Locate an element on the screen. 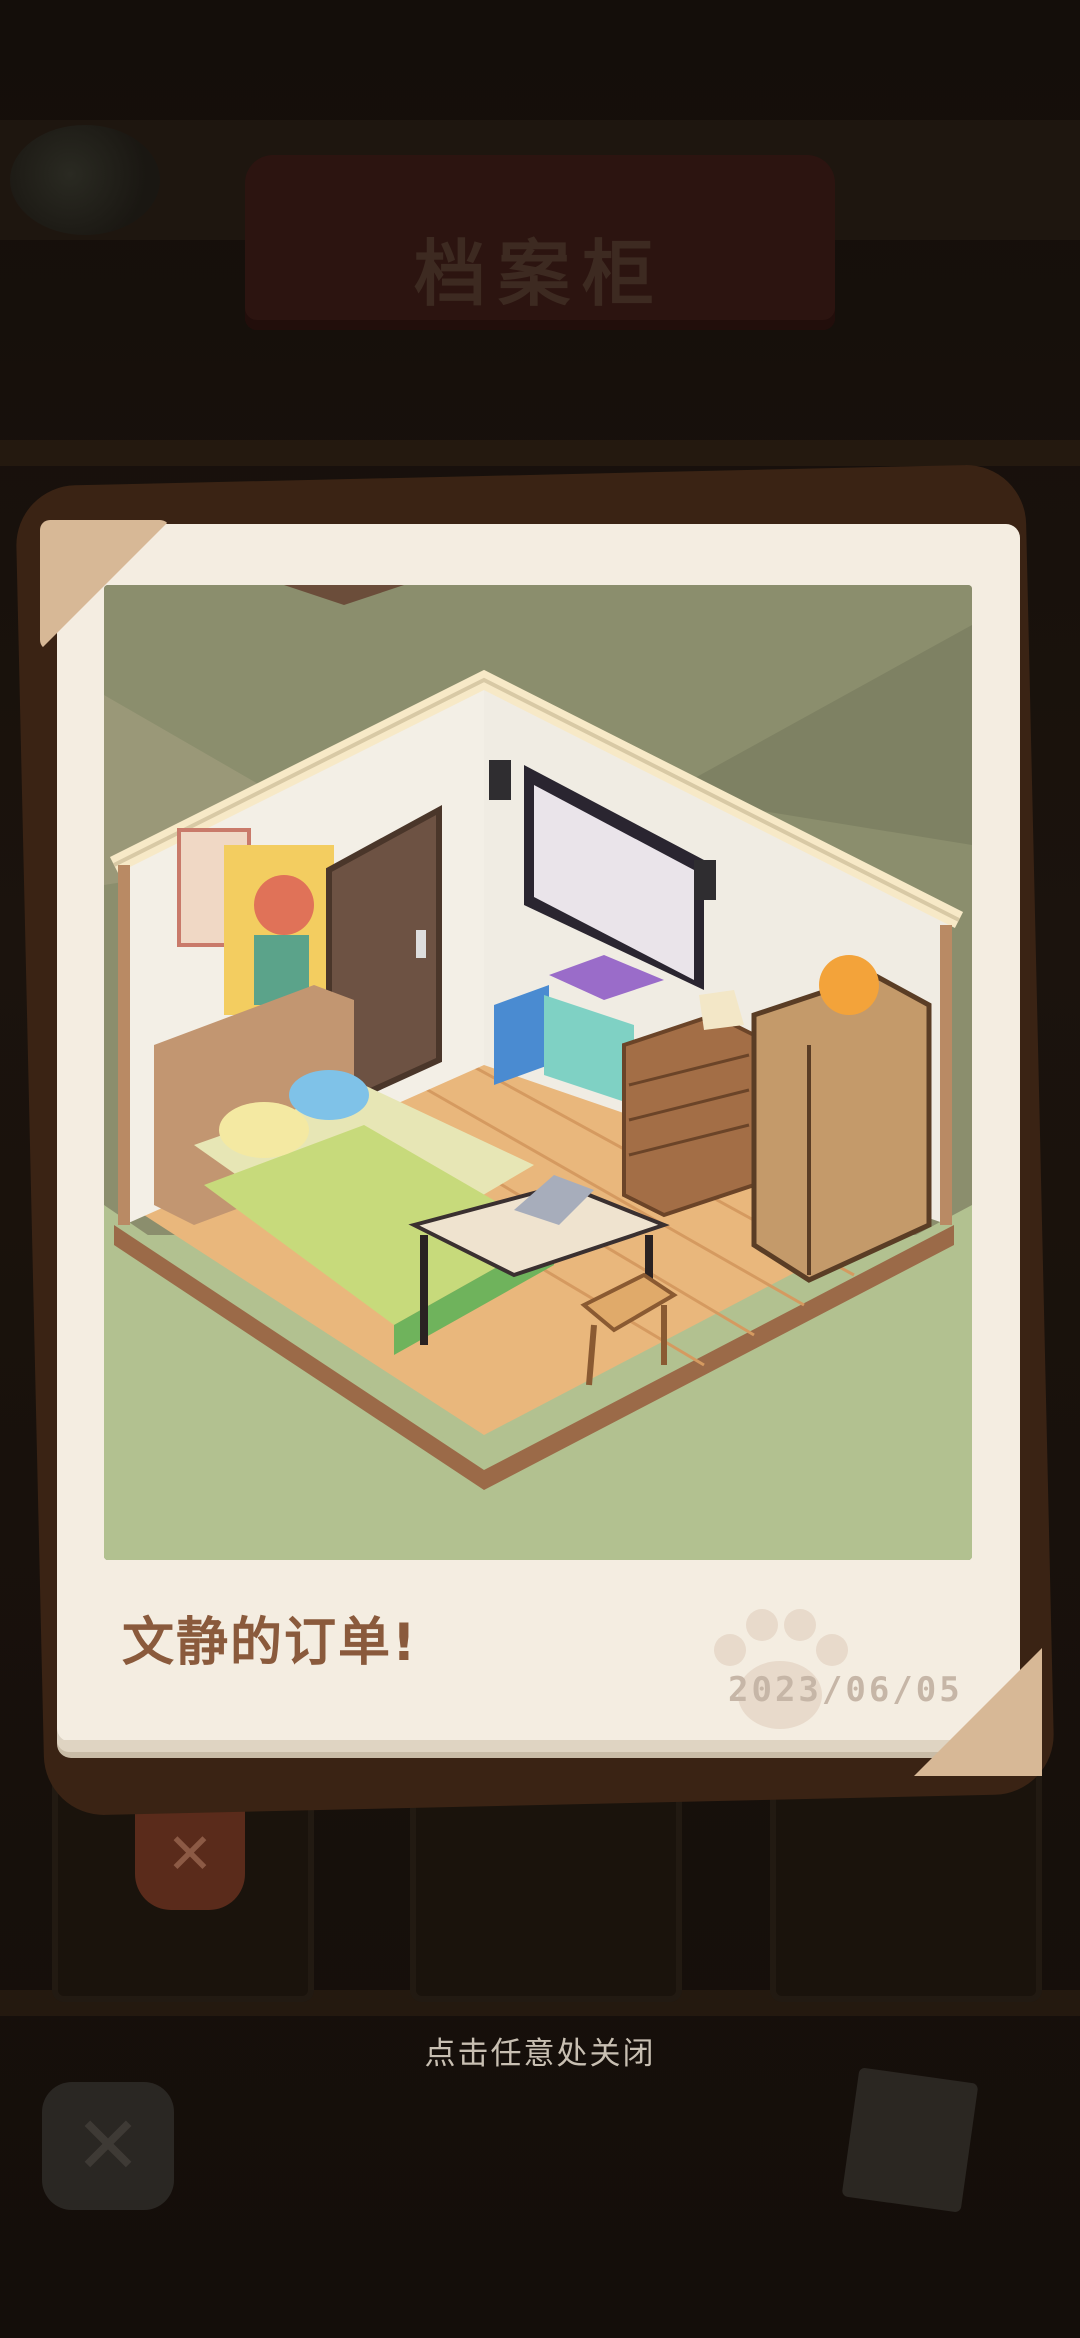 This screenshot has height=2338, width=1080. photo-corner-tape is located at coordinates (978, 1712).